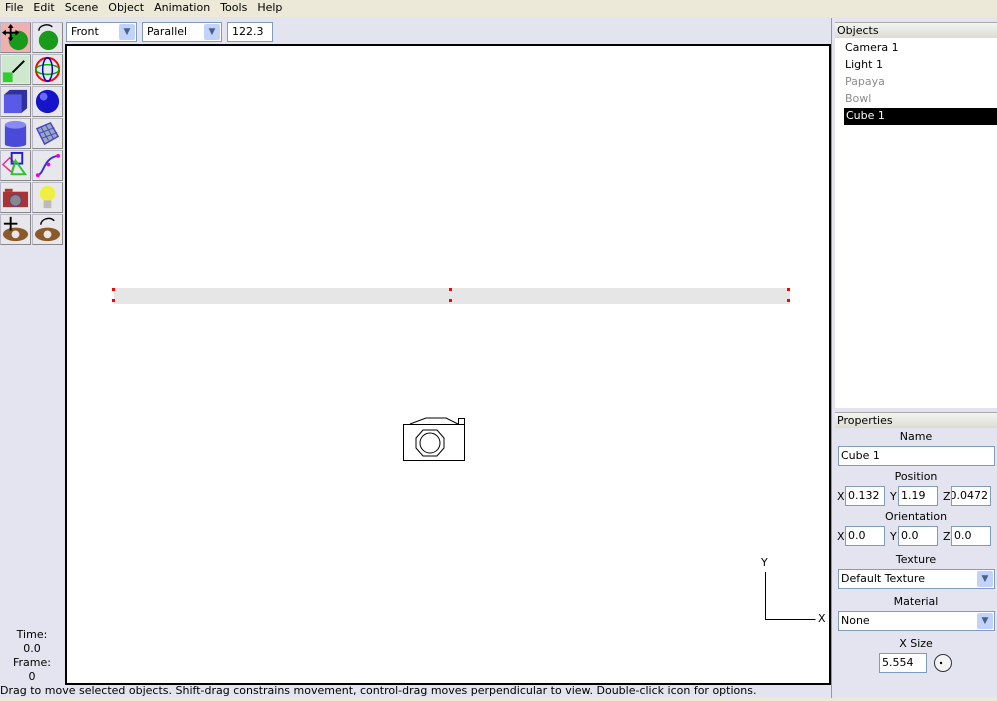  I want to click on xsize-field: 5.554, so click(903, 663).